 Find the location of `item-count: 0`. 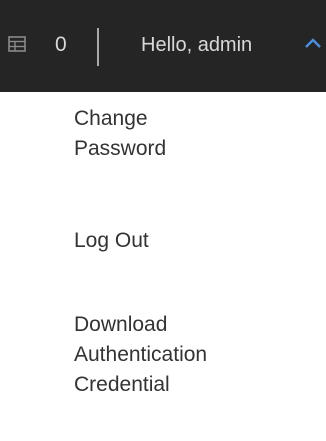

item-count: 0 is located at coordinates (61, 45).